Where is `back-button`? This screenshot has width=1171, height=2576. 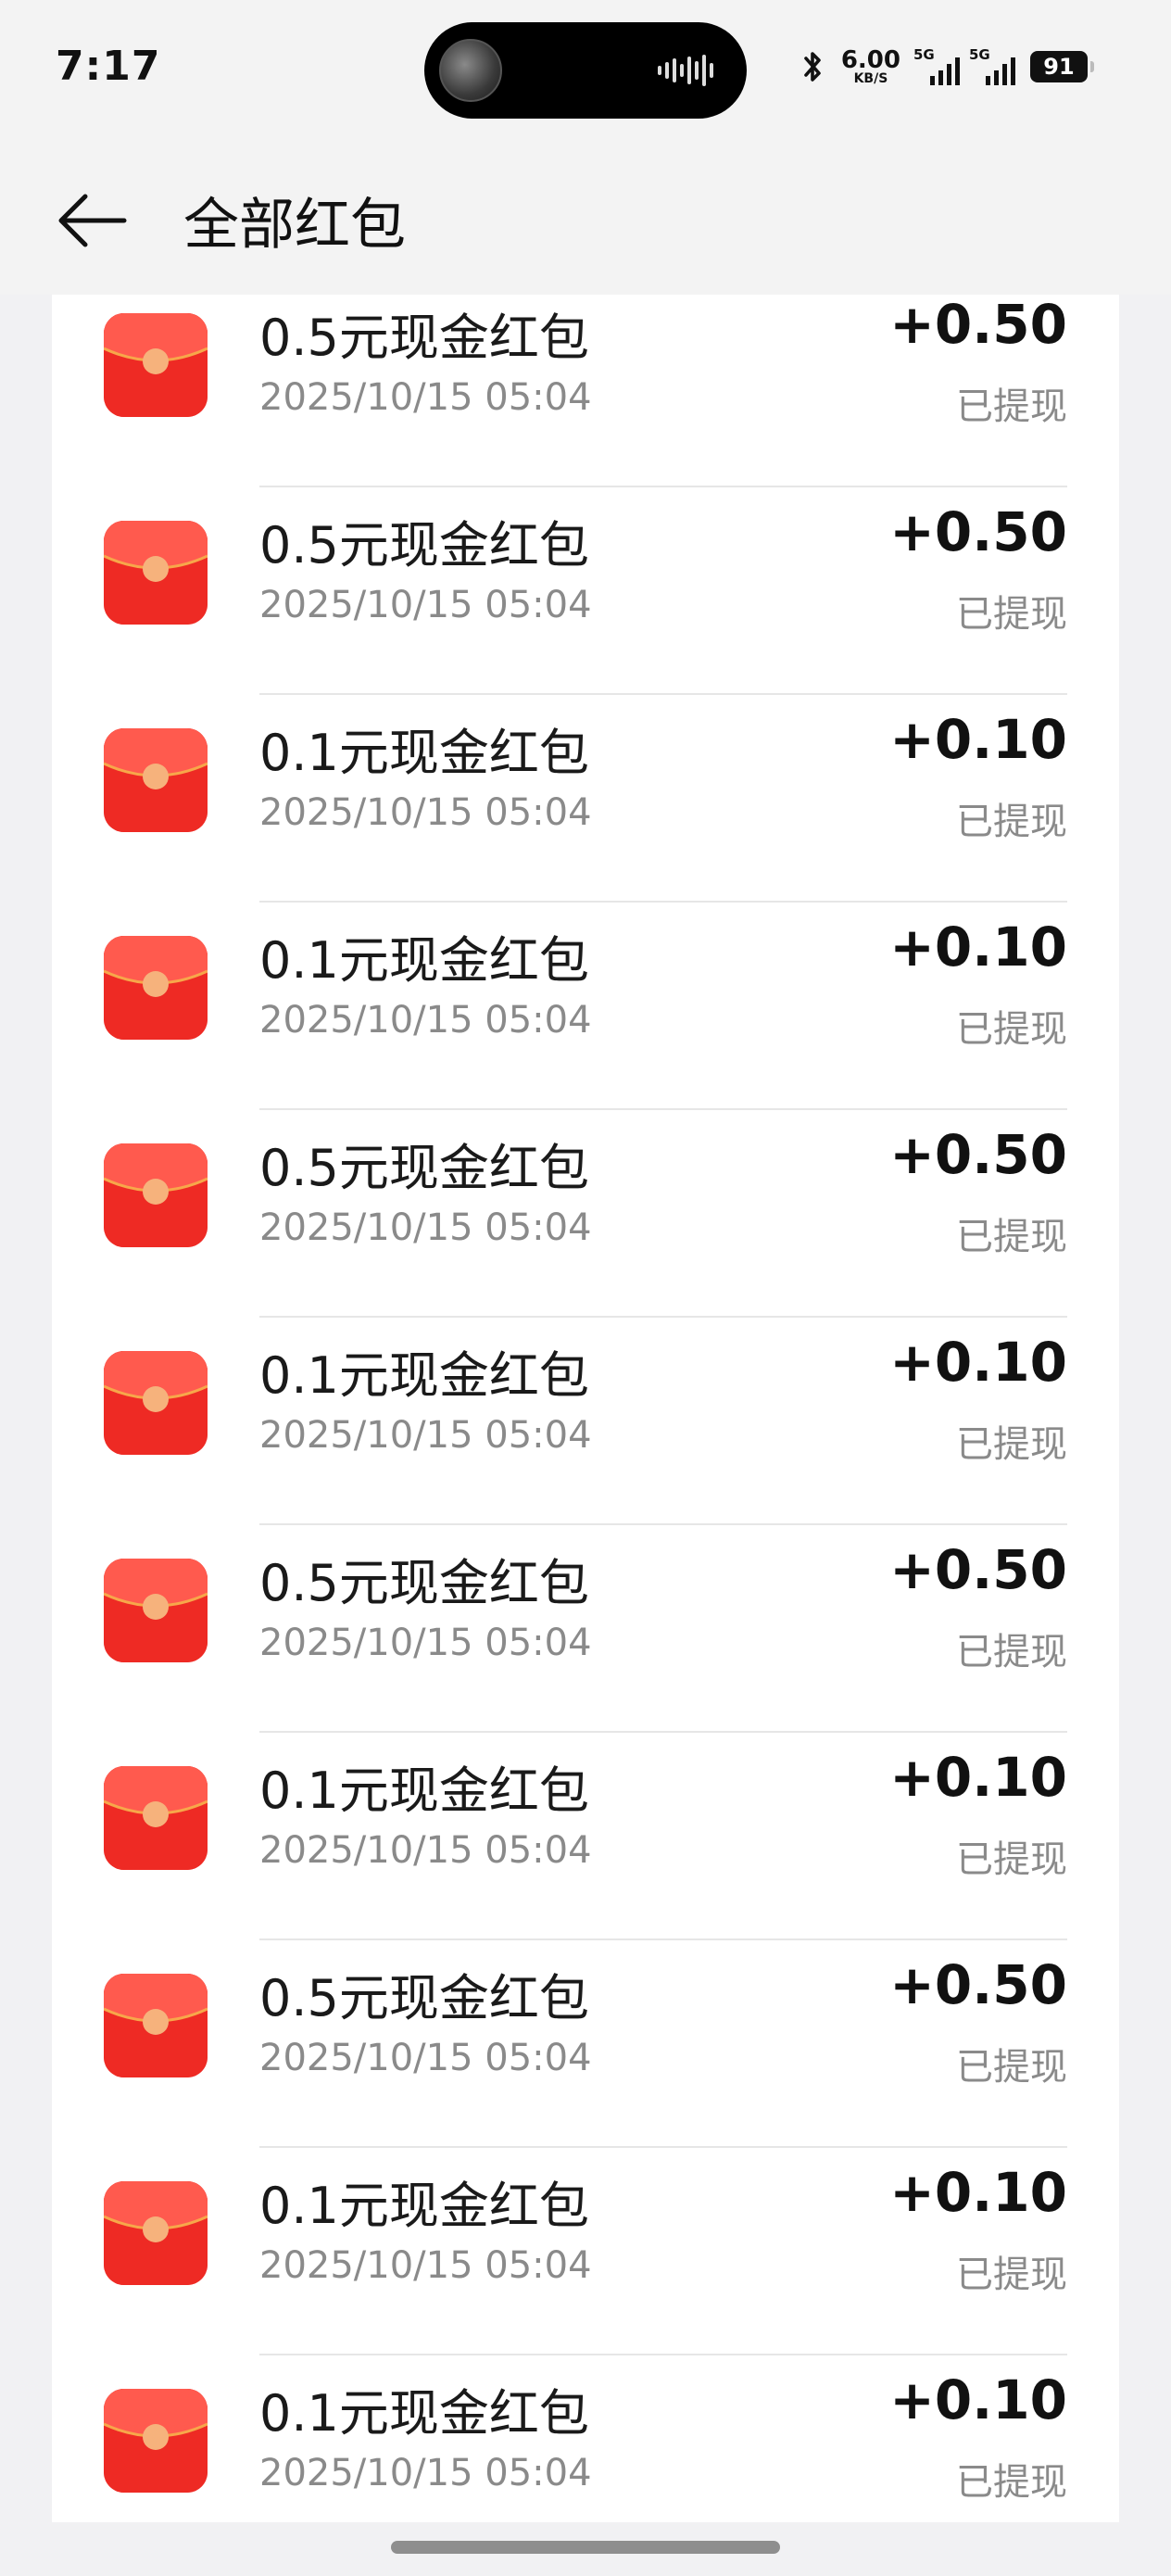
back-button is located at coordinates (91, 221).